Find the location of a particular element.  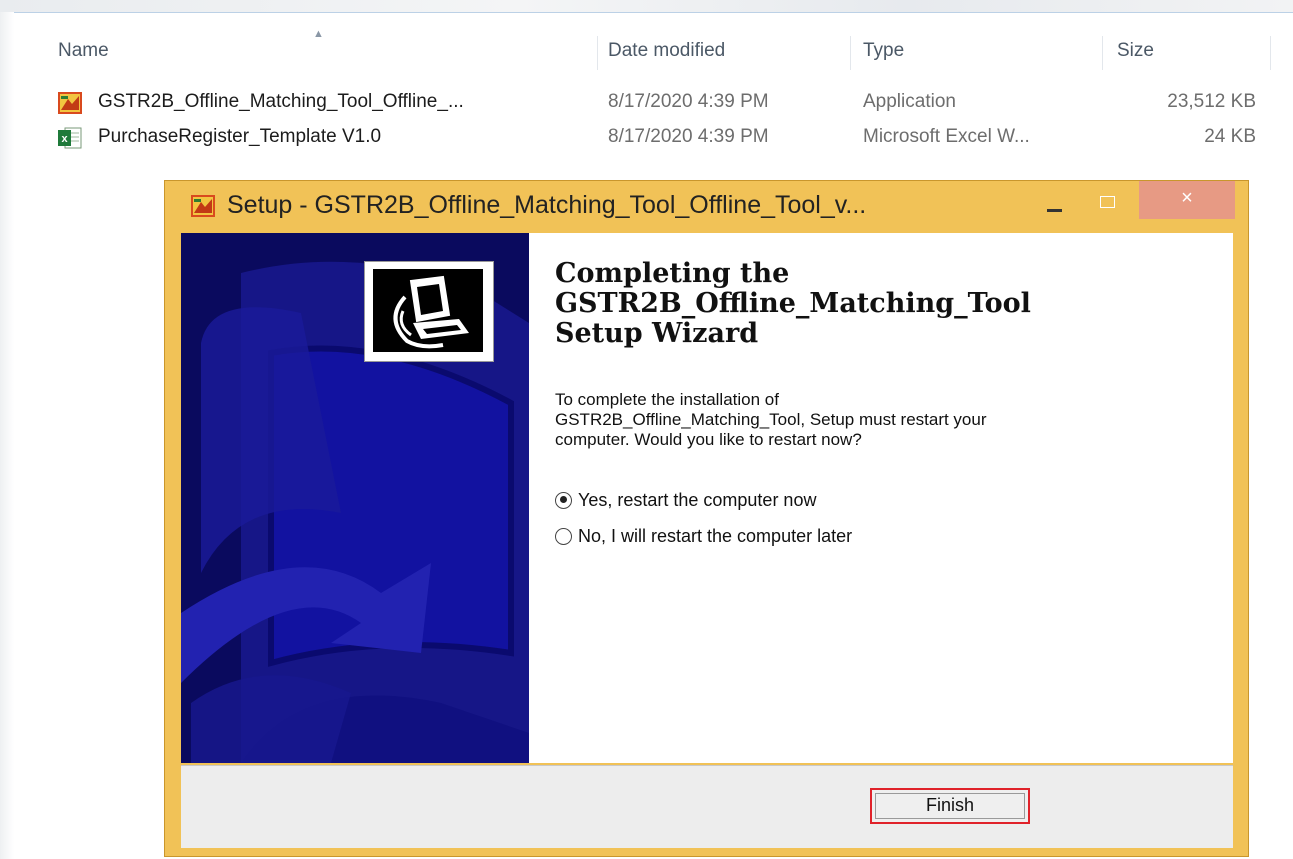

finish-button-label: Finish is located at coordinates (950, 805).